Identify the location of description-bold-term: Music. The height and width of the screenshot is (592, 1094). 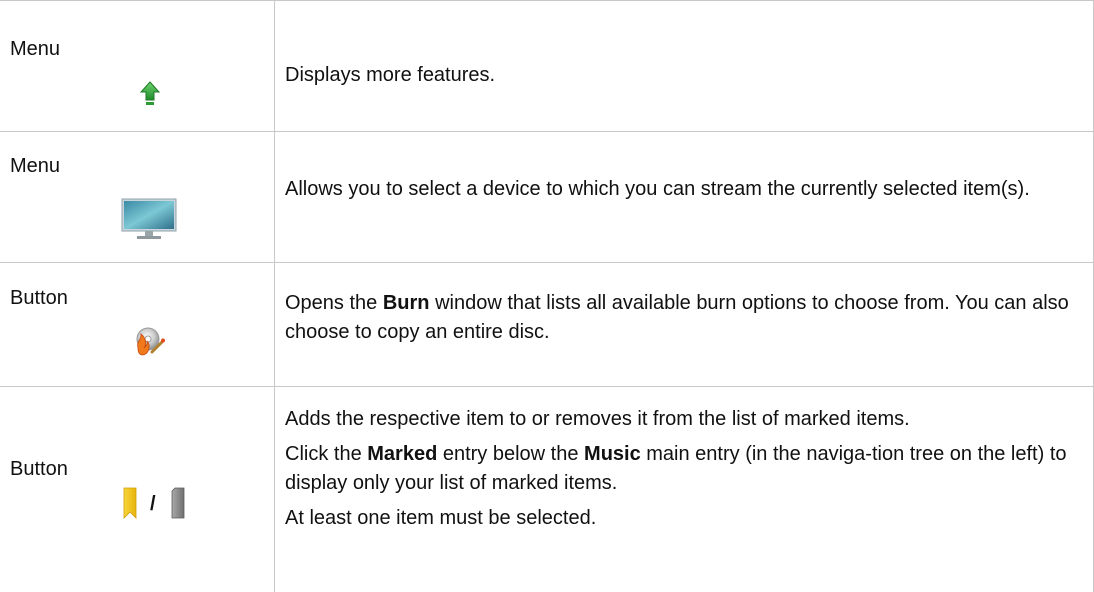
(612, 454).